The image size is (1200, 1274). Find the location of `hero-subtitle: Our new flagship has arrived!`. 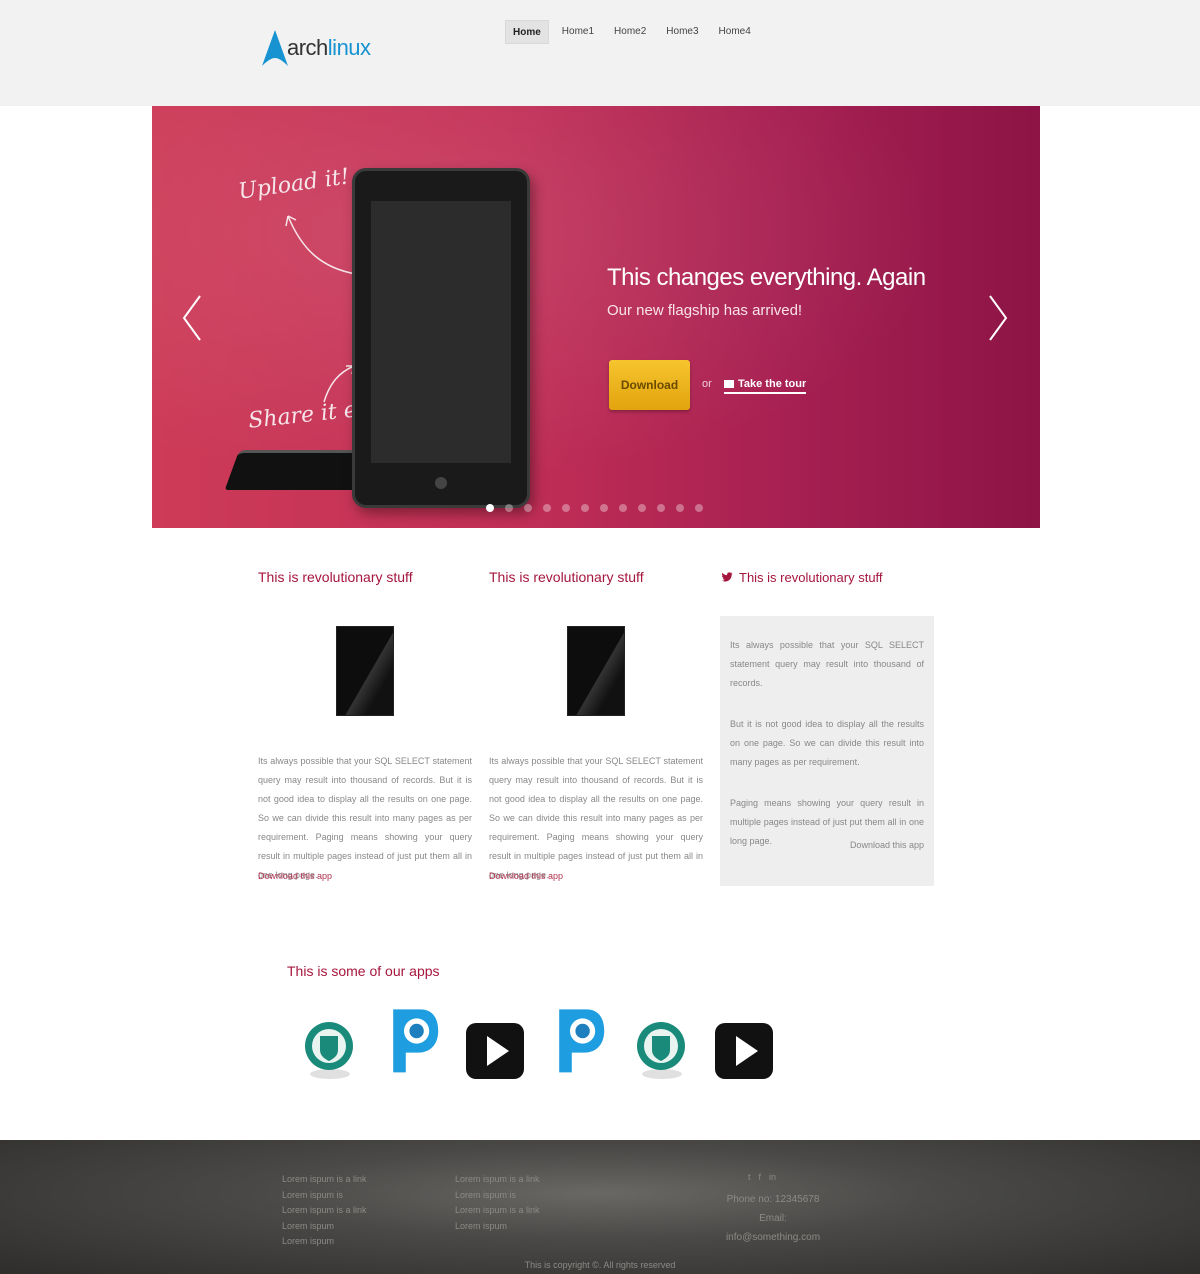

hero-subtitle: Our new flagship has arrived! is located at coordinates (705, 310).